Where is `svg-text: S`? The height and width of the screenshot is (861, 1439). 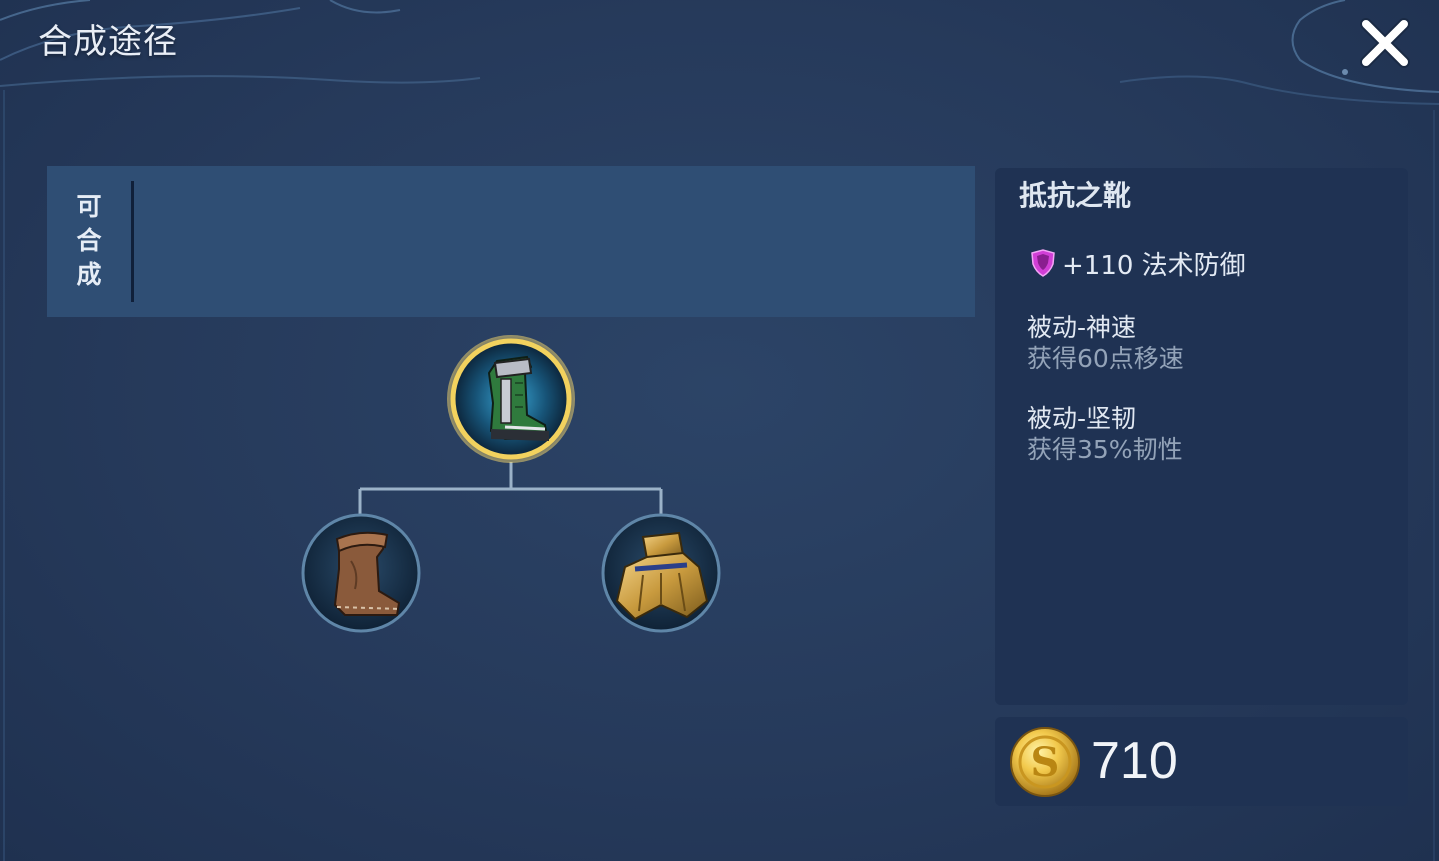
svg-text: S is located at coordinates (1045, 762).